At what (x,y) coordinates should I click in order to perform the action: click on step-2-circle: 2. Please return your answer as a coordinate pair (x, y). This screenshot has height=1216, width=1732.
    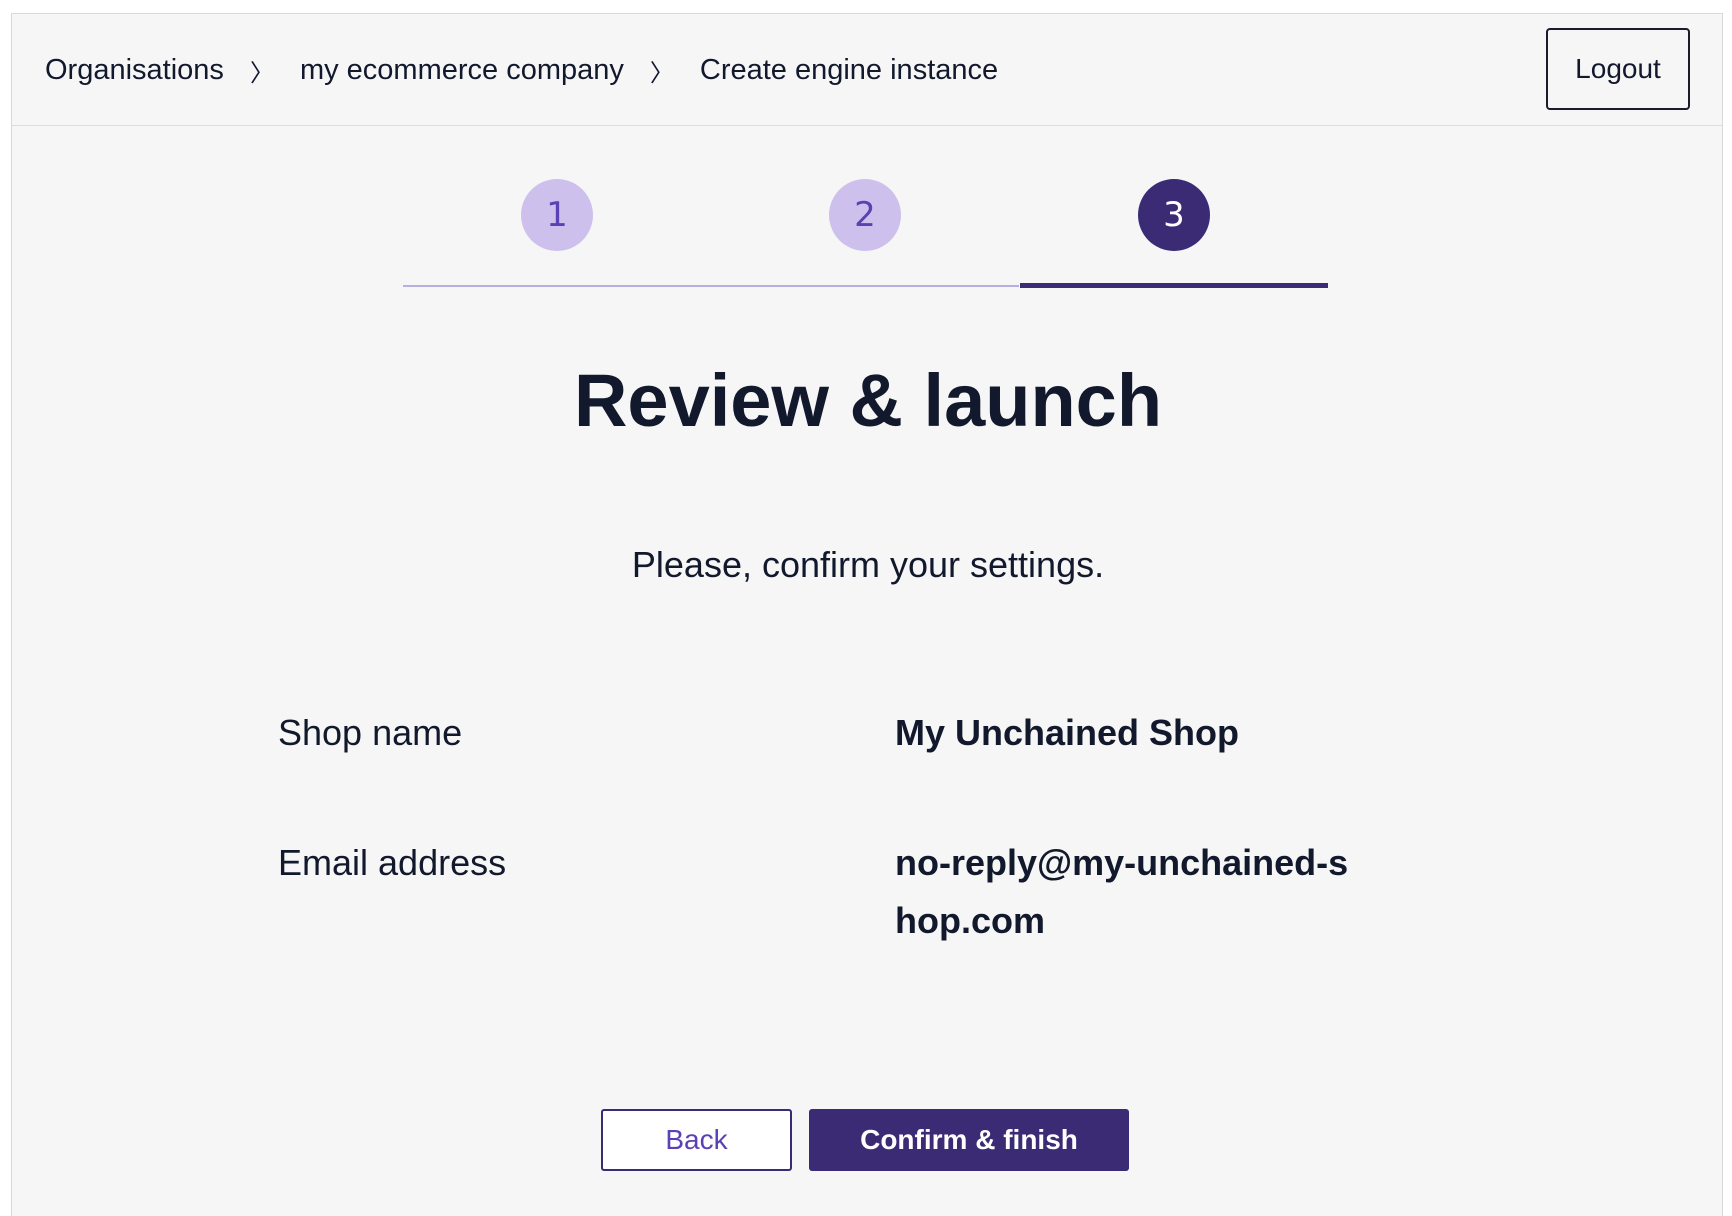
    Looking at the image, I should click on (865, 215).